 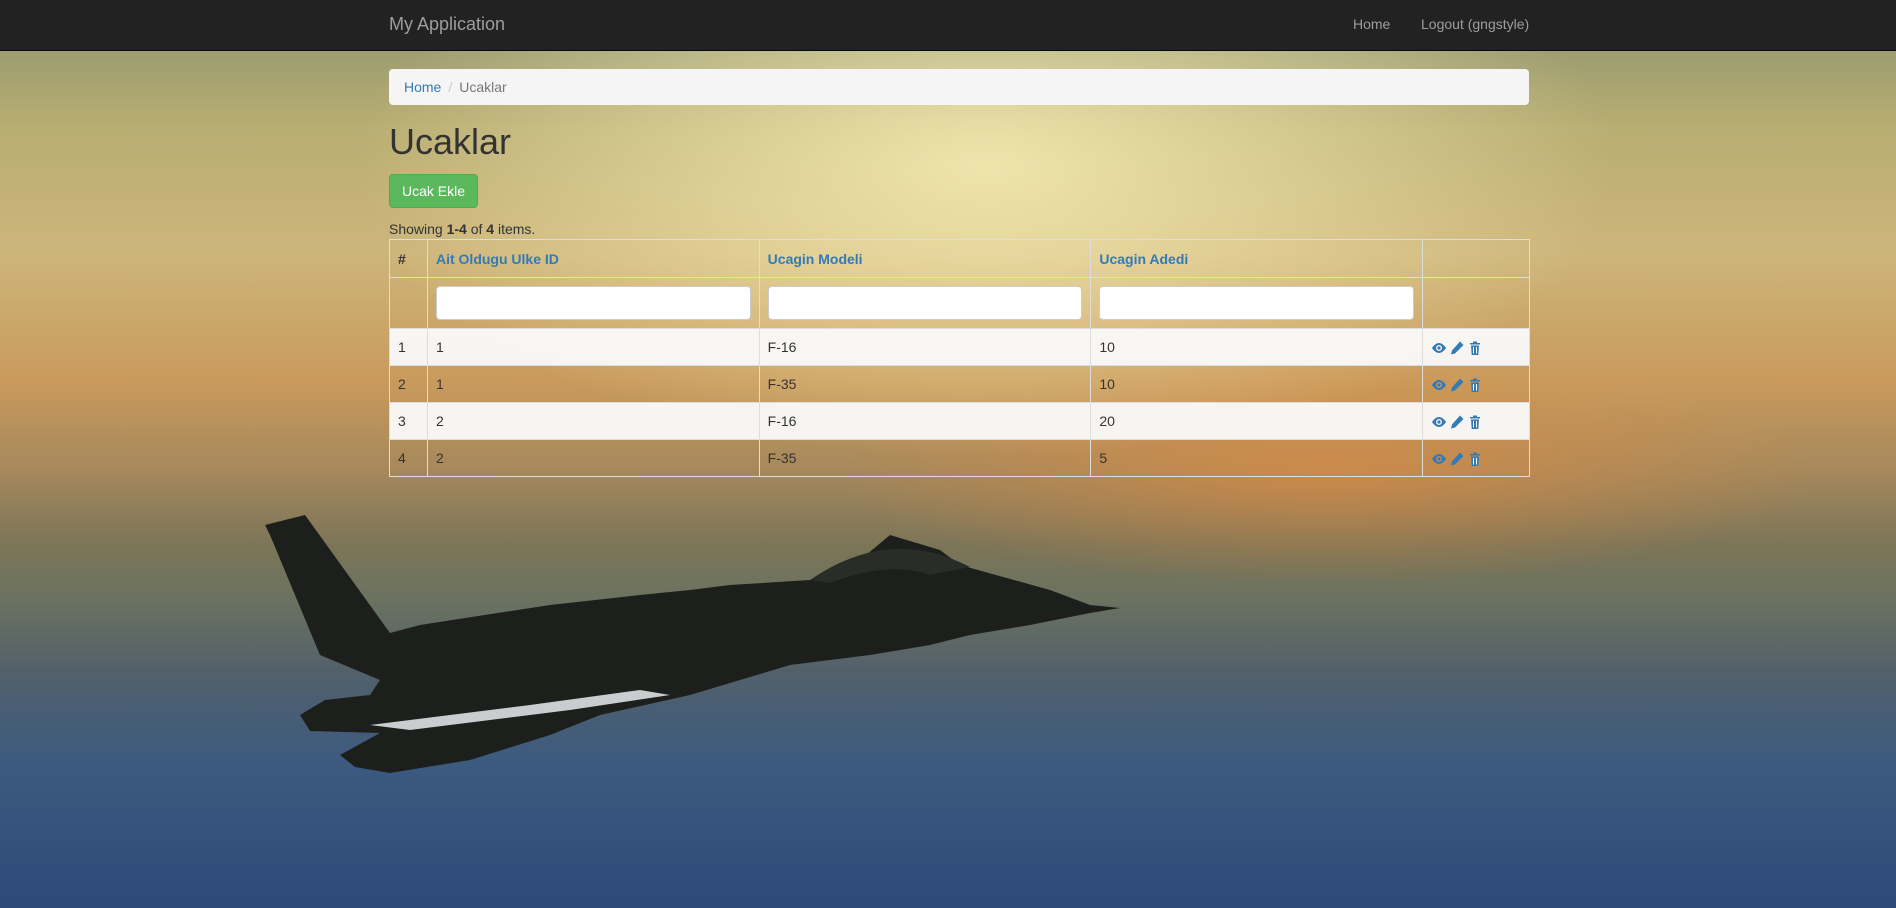 I want to click on nav-home-link: Home, so click(x=1371, y=24).